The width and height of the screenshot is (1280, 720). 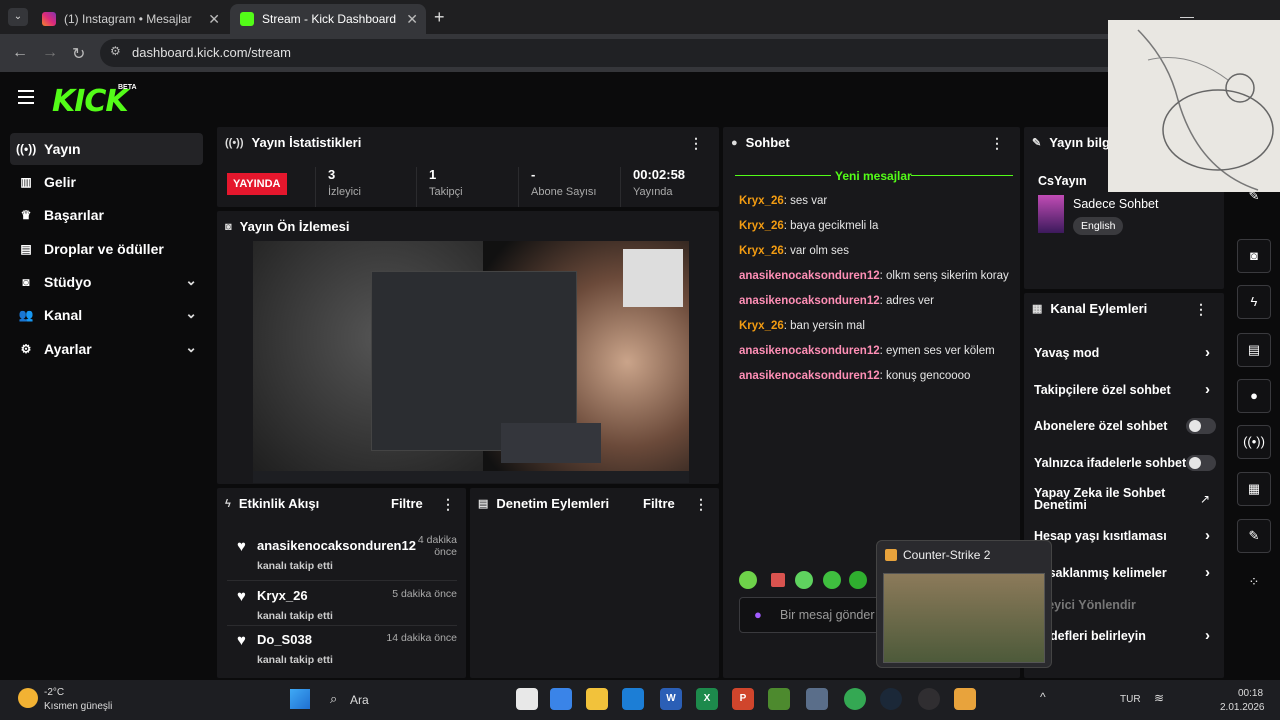 I want to click on excel-icon: X, so click(x=707, y=699).